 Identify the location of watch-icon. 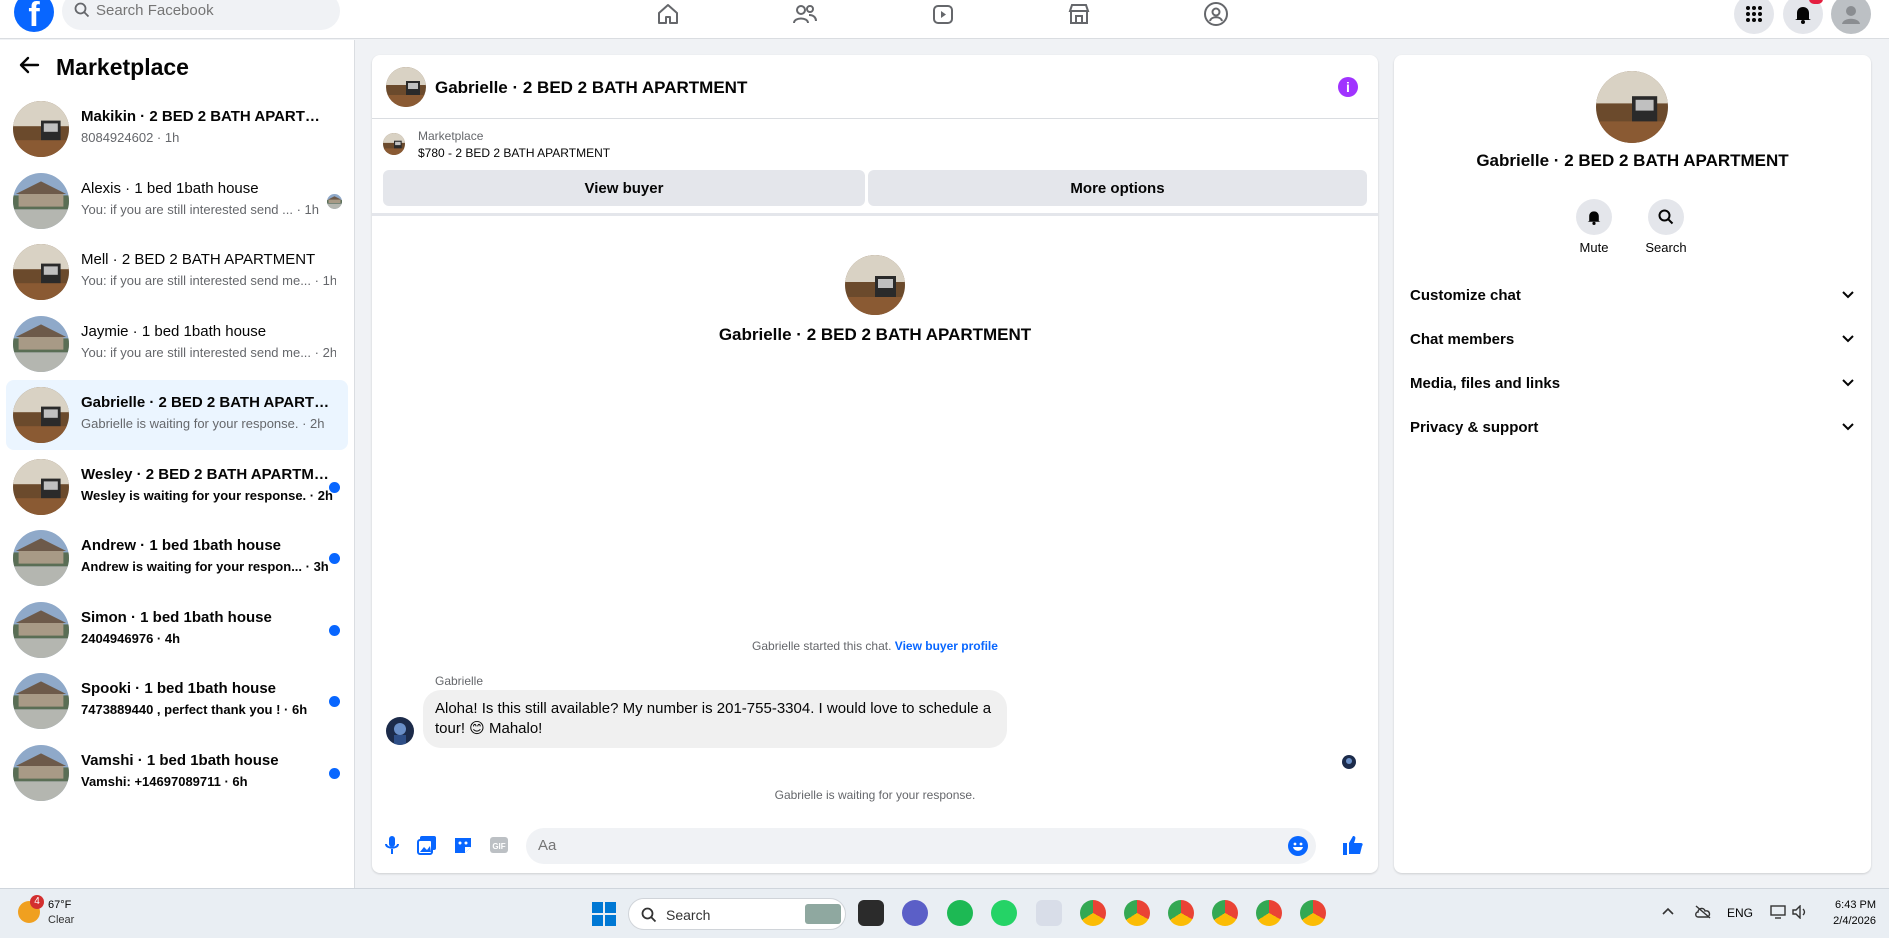
(943, 14).